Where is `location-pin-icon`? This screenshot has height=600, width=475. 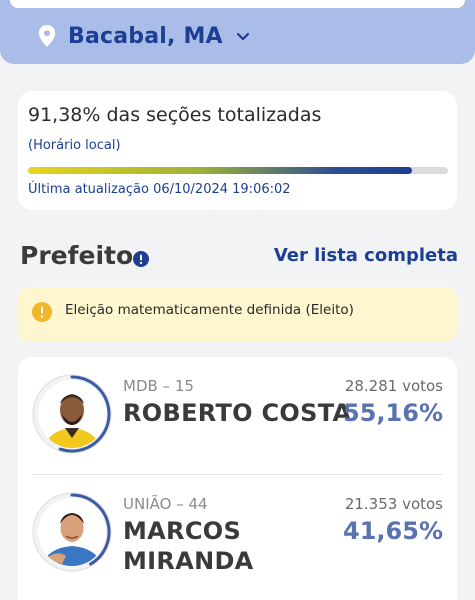
location-pin-icon is located at coordinates (47, 36).